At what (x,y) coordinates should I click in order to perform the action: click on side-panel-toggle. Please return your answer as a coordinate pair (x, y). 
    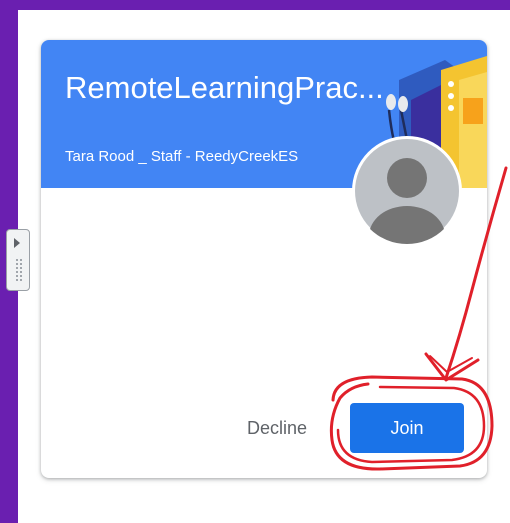
    Looking at the image, I should click on (18, 260).